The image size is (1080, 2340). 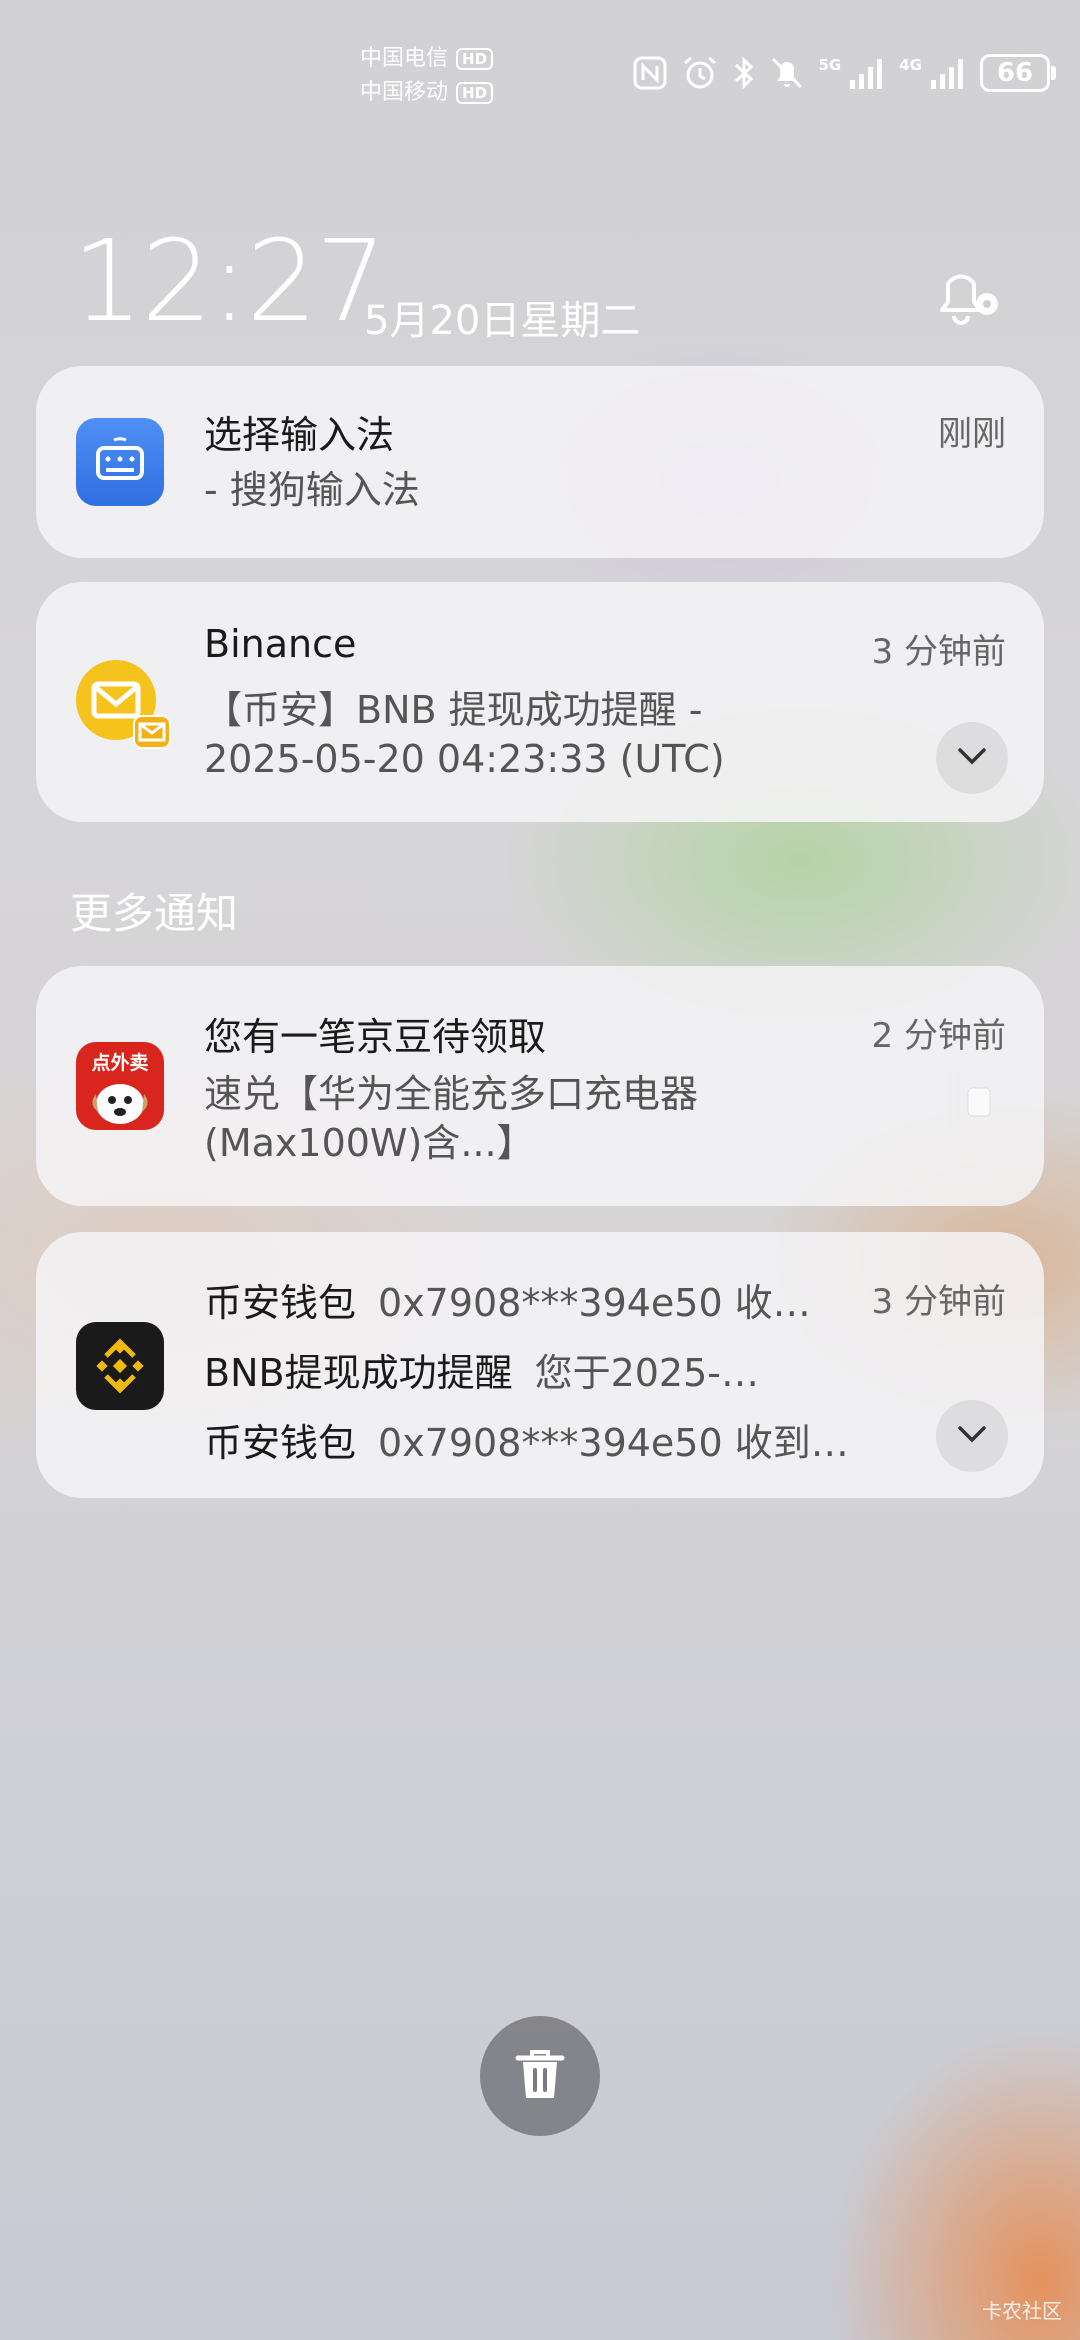 I want to click on carrier-1: 中国电信, so click(x=404, y=58).